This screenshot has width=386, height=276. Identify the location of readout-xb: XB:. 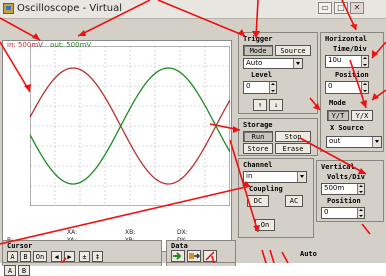
(130, 232).